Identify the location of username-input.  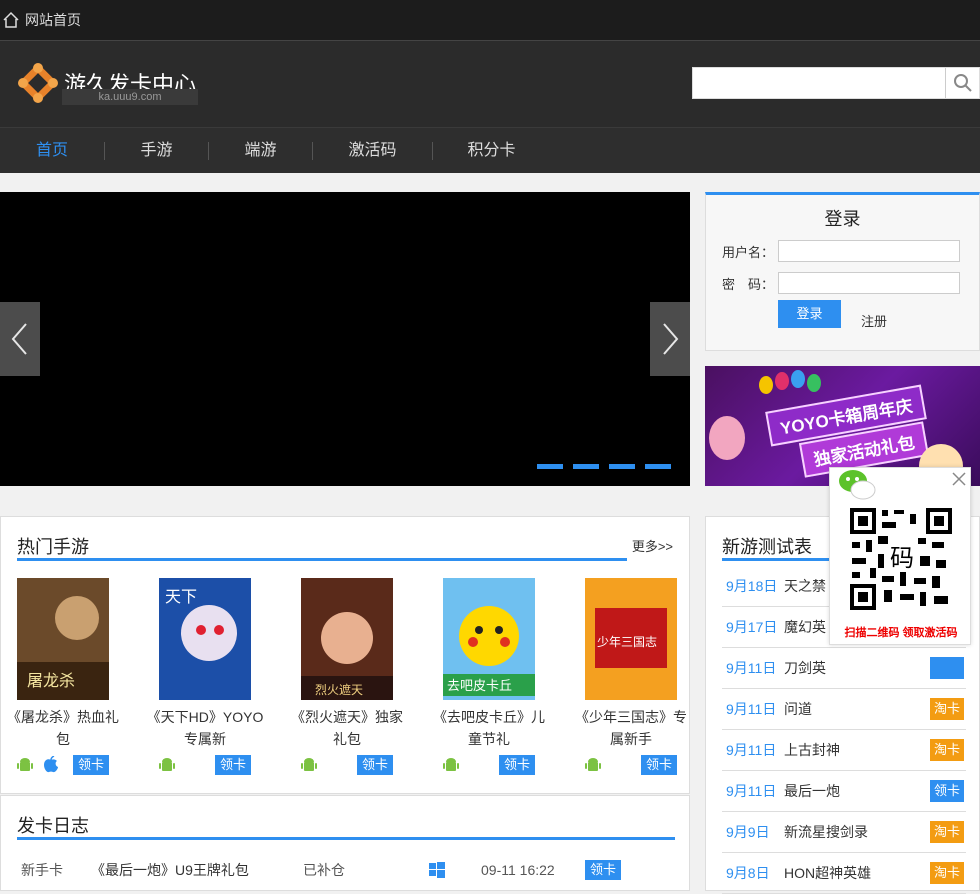
(869, 251).